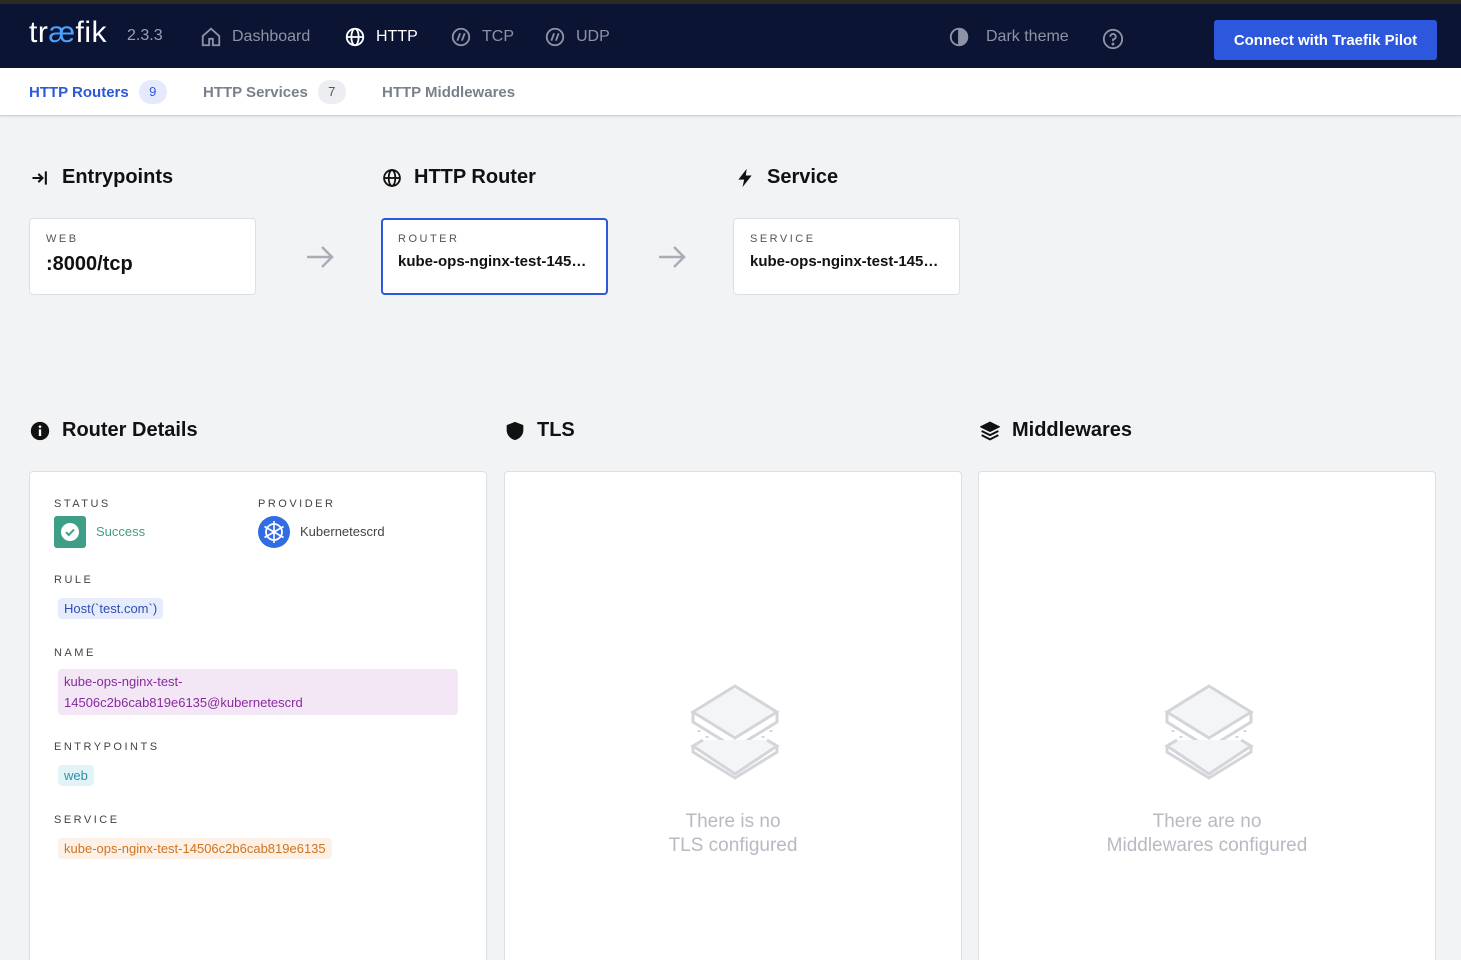 Image resolution: width=1461 pixels, height=960 pixels. What do you see at coordinates (87, 820) in the screenshot?
I see `service-label: SERVICE` at bounding box center [87, 820].